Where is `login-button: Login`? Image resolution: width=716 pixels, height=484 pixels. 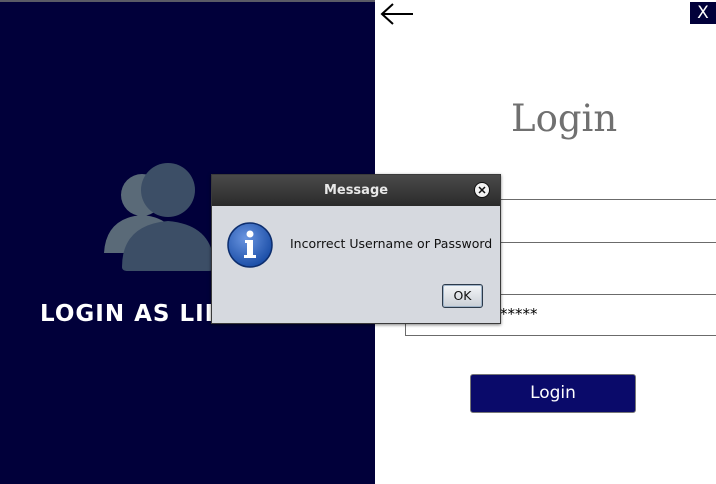
login-button: Login is located at coordinates (553, 393).